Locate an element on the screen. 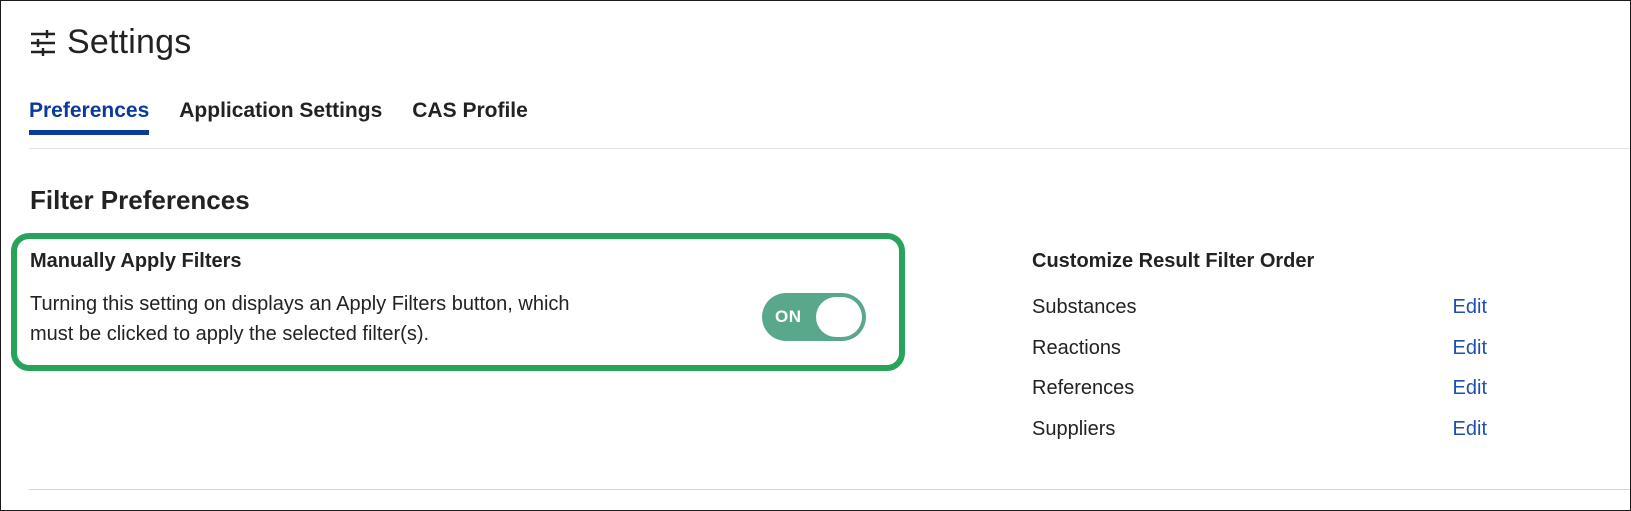  filter-order-name: Reactions is located at coordinates (1076, 347).